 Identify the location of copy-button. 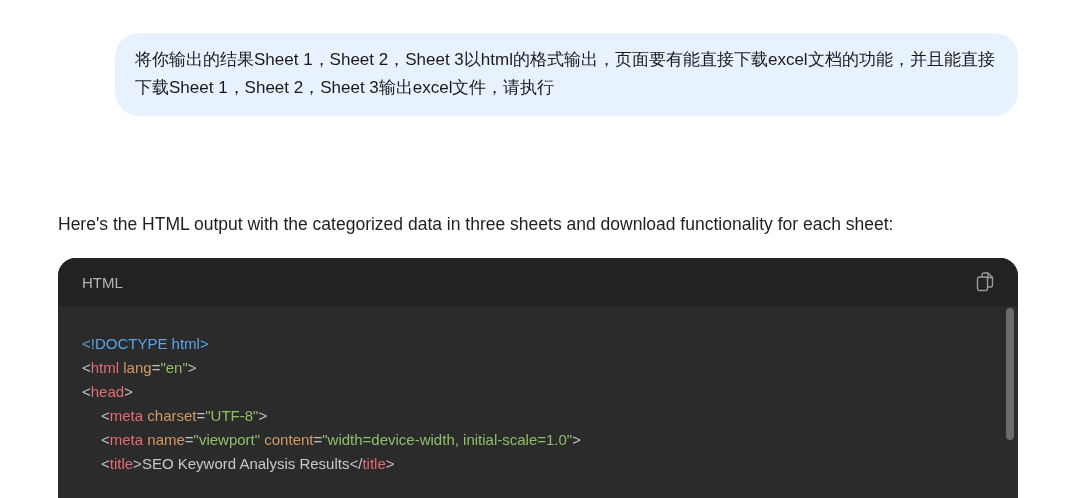
(985, 282).